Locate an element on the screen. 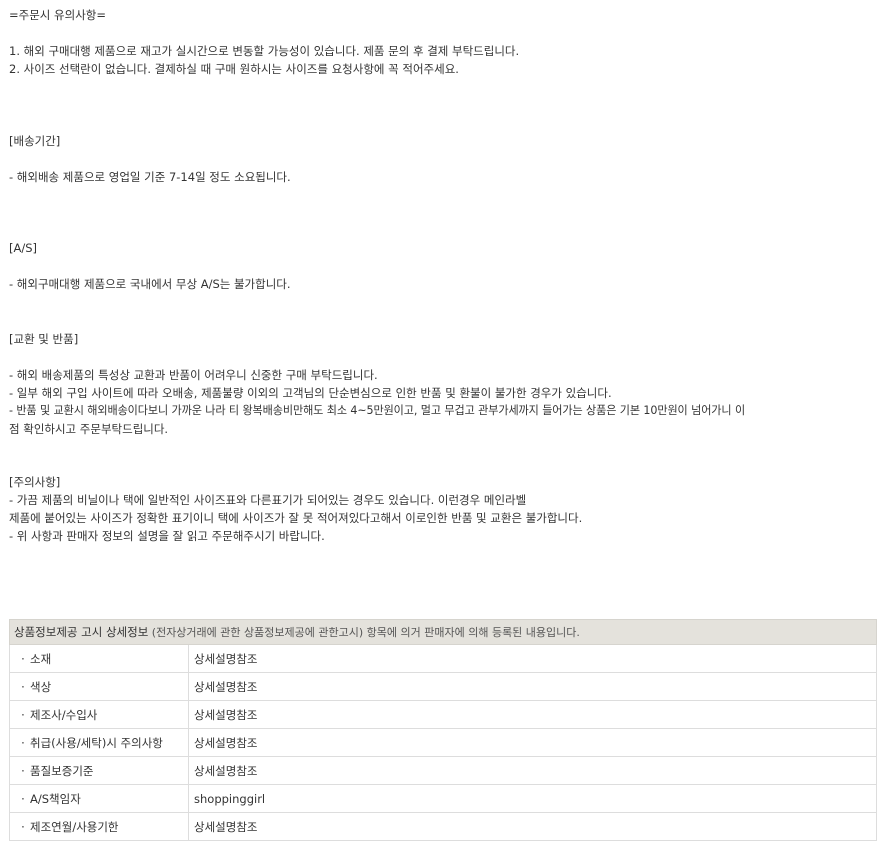 This screenshot has width=884, height=849. table-row: · 취급(사용/세탁)시 주의사항 상세설명참조 is located at coordinates (443, 742).